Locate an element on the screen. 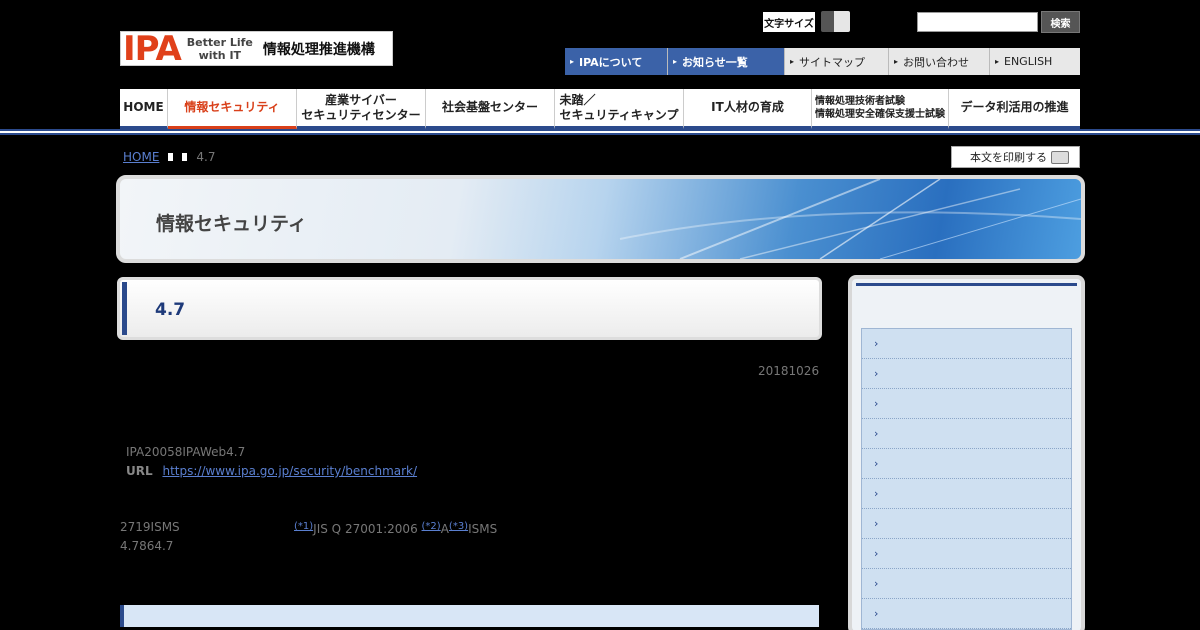 The width and height of the screenshot is (1200, 630). breadcrumb-home: HOME is located at coordinates (141, 157).